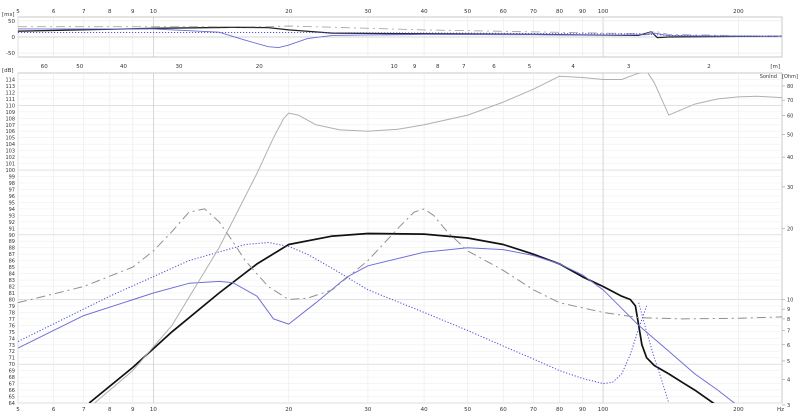  What do you see at coordinates (780, 410) in the screenshot?
I see `frequency-unit-label: Hz` at bounding box center [780, 410].